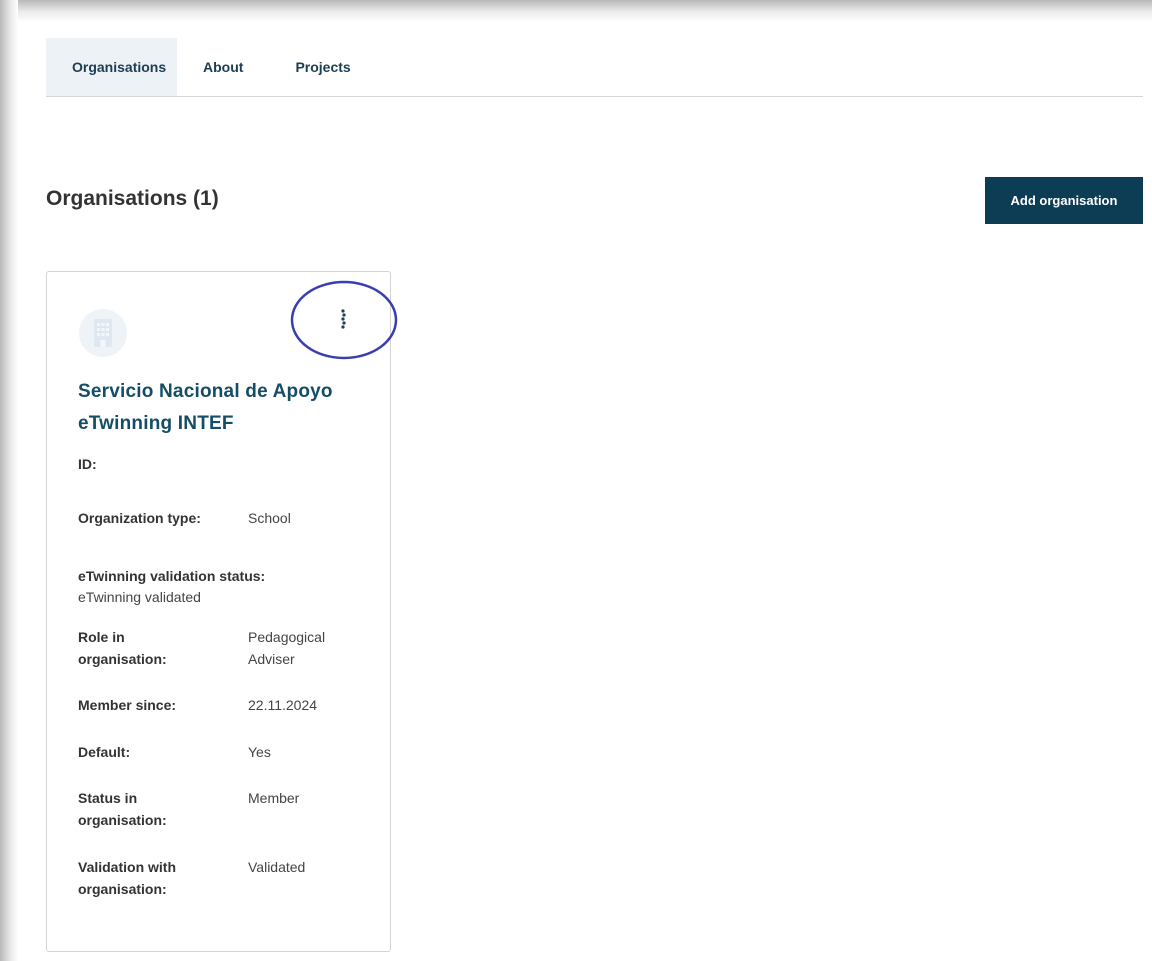 The width and height of the screenshot is (1152, 961). I want to click on tab-organisations: Organisations, so click(111, 67).